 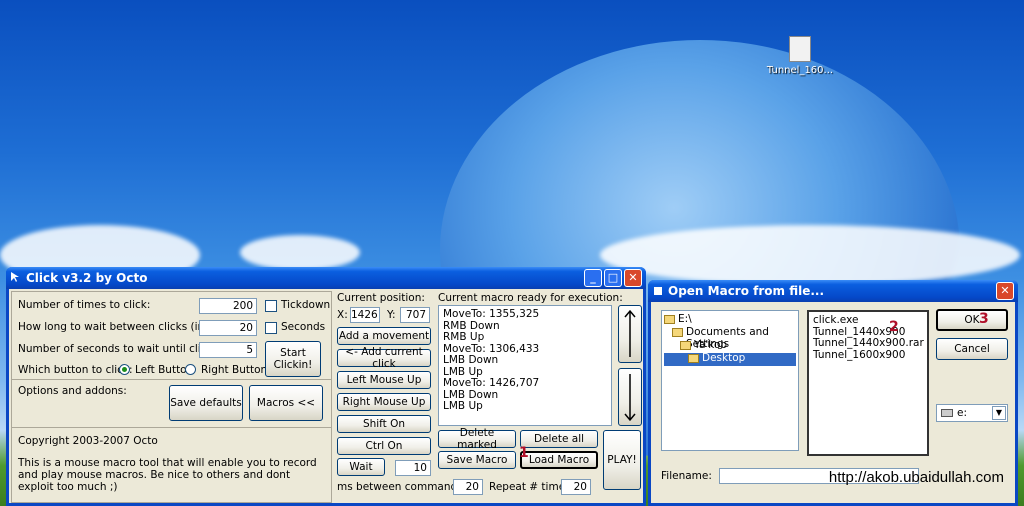 What do you see at coordinates (868, 343) in the screenshot?
I see `file-item: Tunnel_1440x900.rar` at bounding box center [868, 343].